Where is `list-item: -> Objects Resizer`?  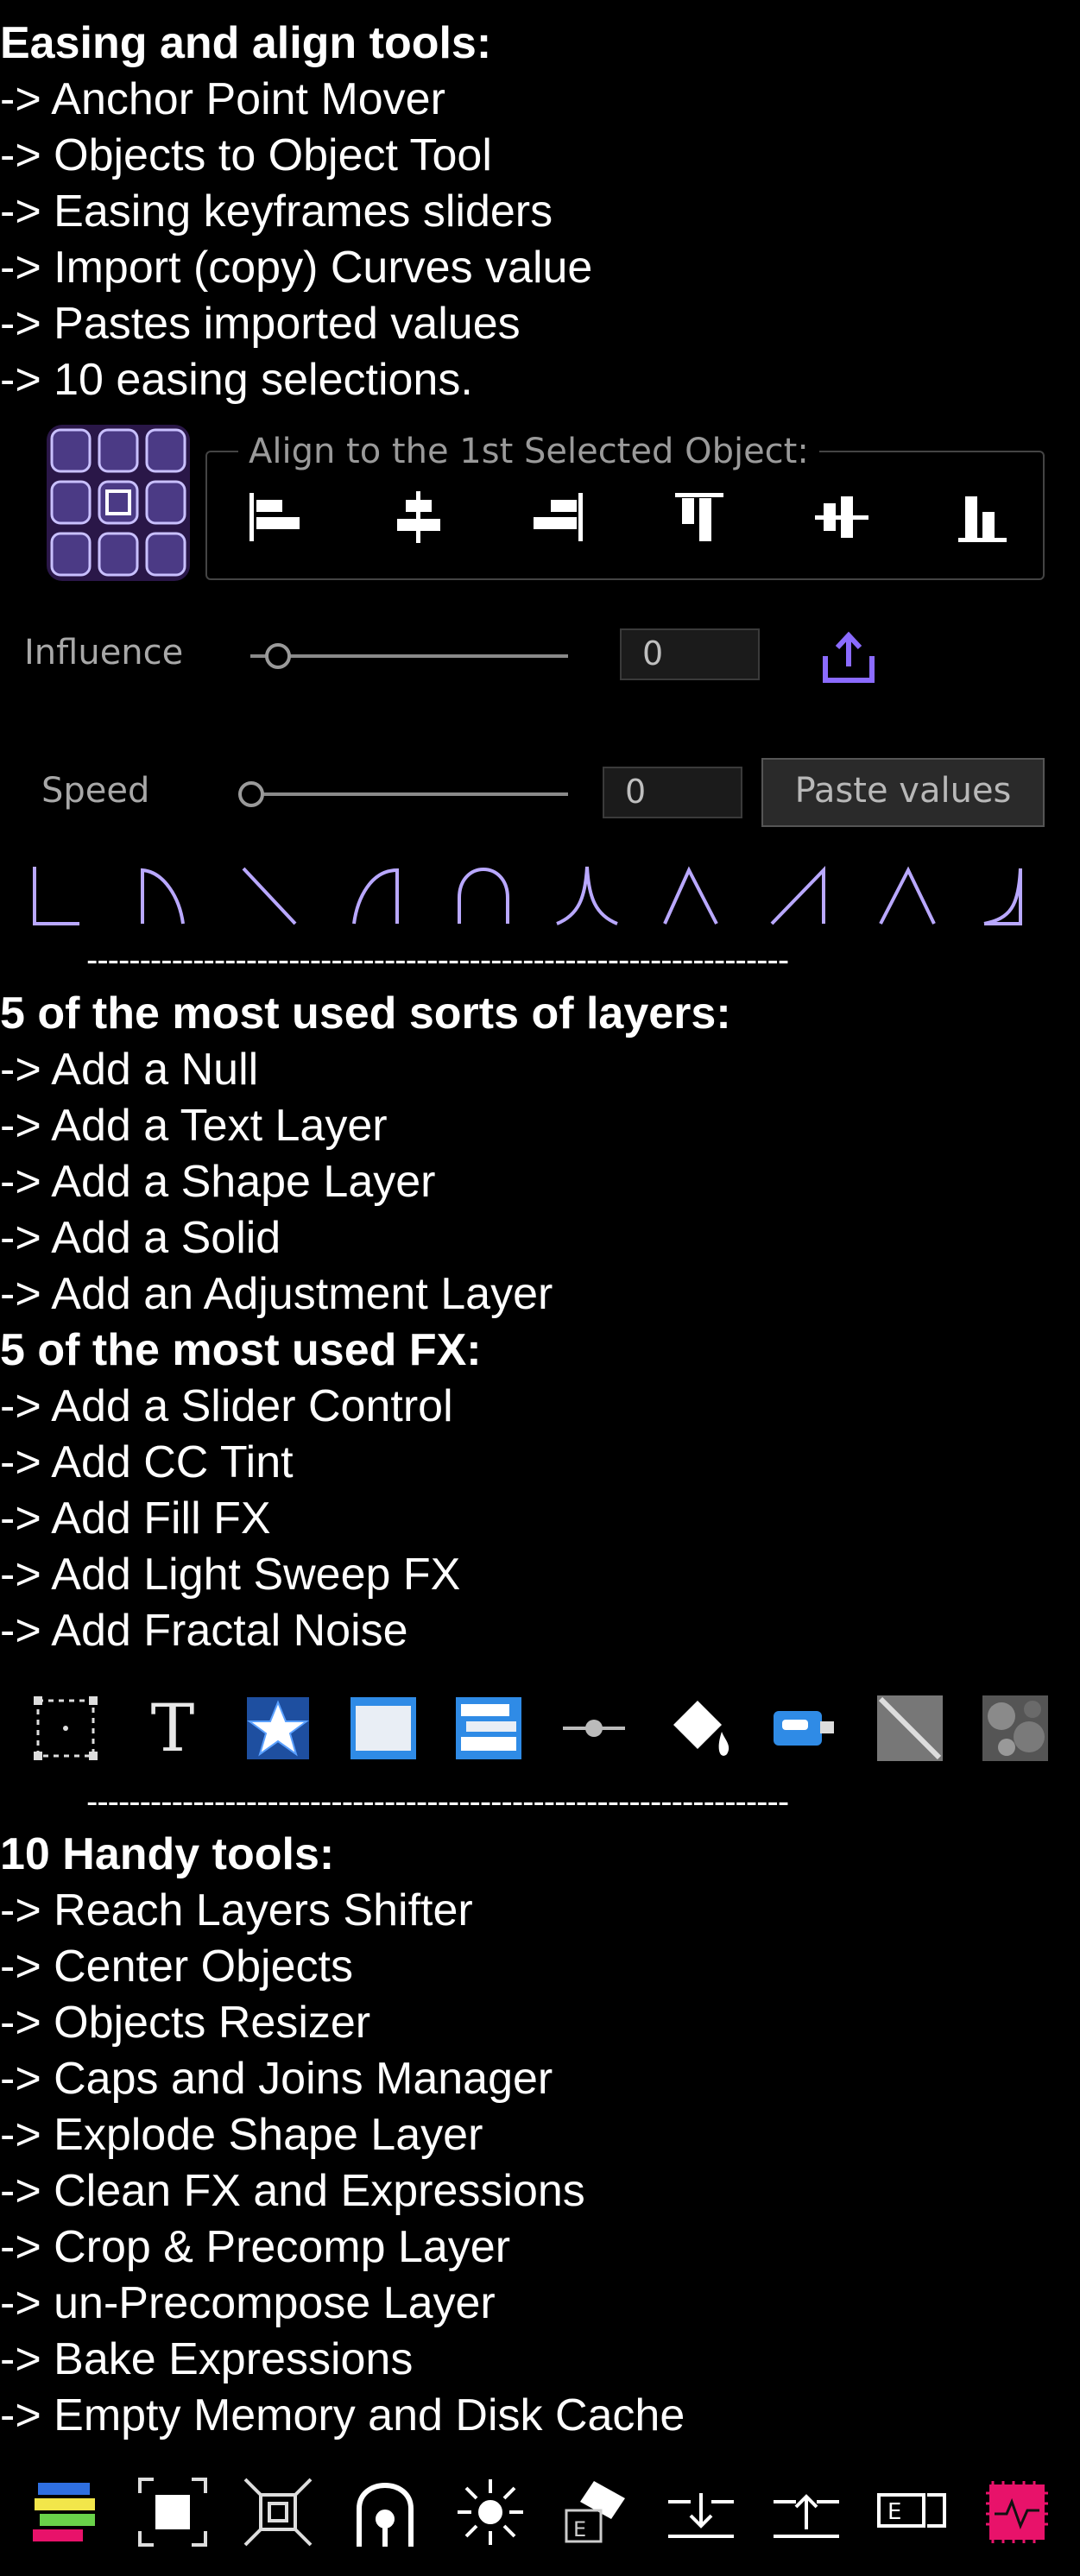 list-item: -> Objects Resizer is located at coordinates (186, 2023).